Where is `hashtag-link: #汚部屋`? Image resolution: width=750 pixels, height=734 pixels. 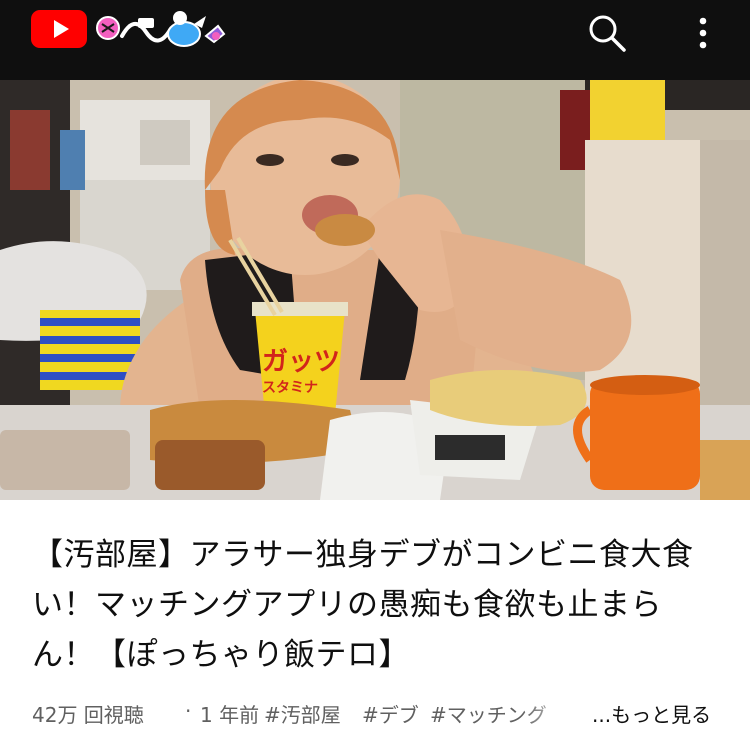
hashtag-link: #汚部屋 is located at coordinates (302, 713).